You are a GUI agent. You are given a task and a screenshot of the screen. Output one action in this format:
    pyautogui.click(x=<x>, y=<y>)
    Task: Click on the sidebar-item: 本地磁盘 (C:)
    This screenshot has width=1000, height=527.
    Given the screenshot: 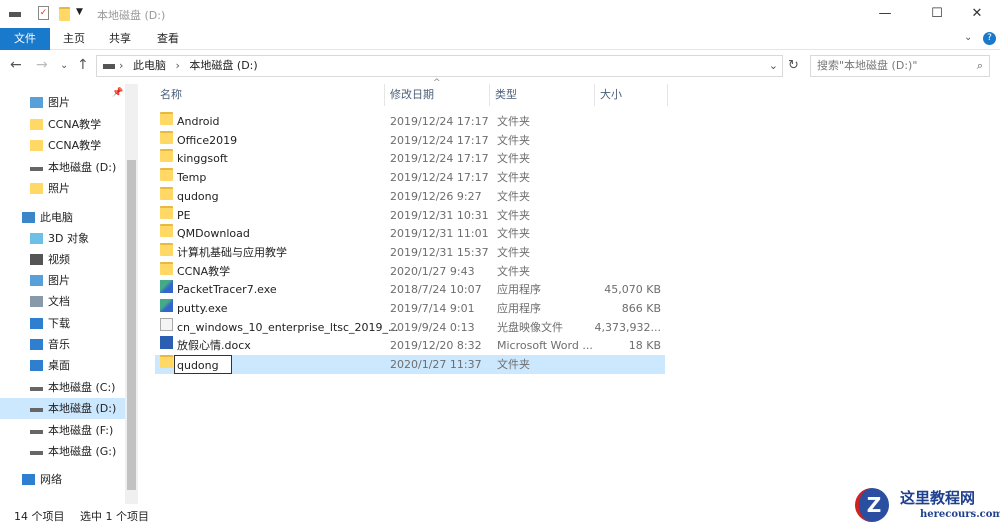 What is the action you would take?
    pyautogui.click(x=62, y=387)
    